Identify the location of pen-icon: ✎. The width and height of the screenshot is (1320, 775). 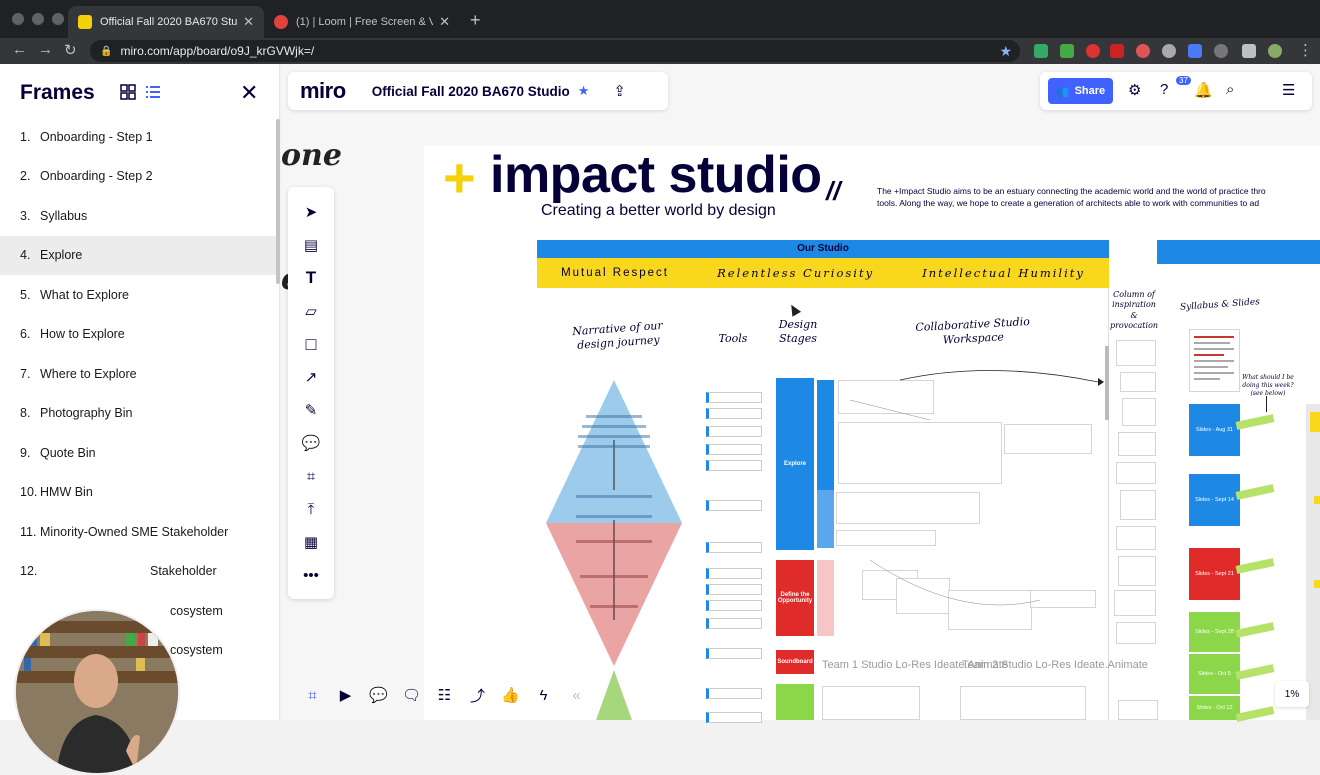
(311, 410).